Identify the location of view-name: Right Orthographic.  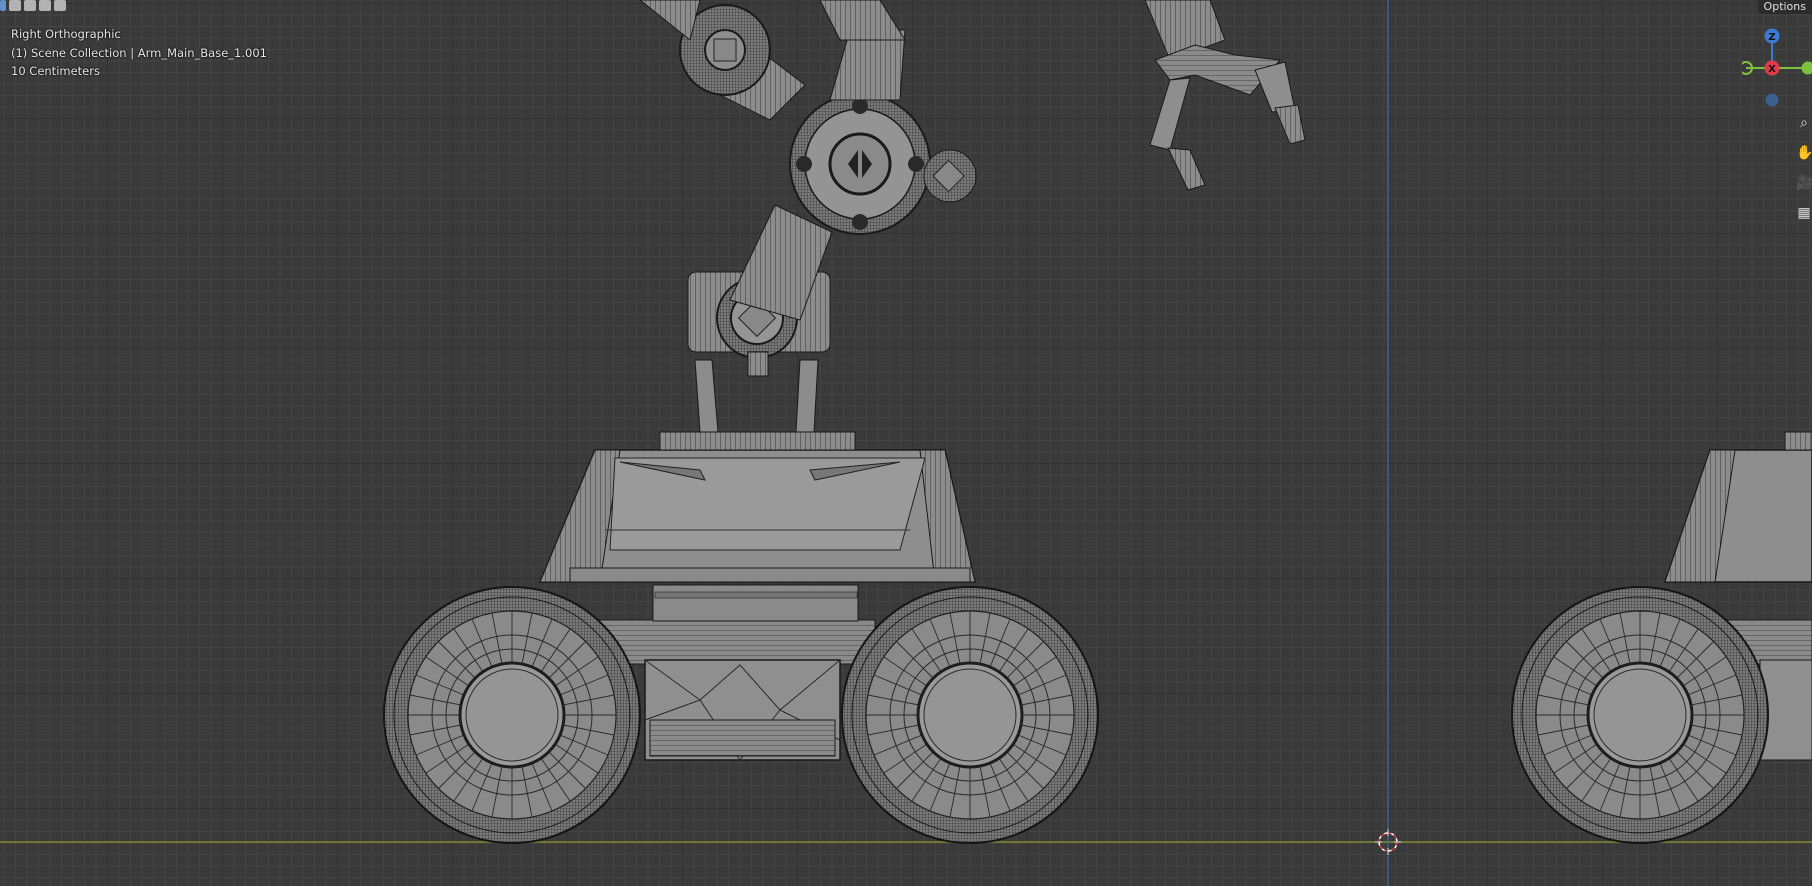
(66, 34).